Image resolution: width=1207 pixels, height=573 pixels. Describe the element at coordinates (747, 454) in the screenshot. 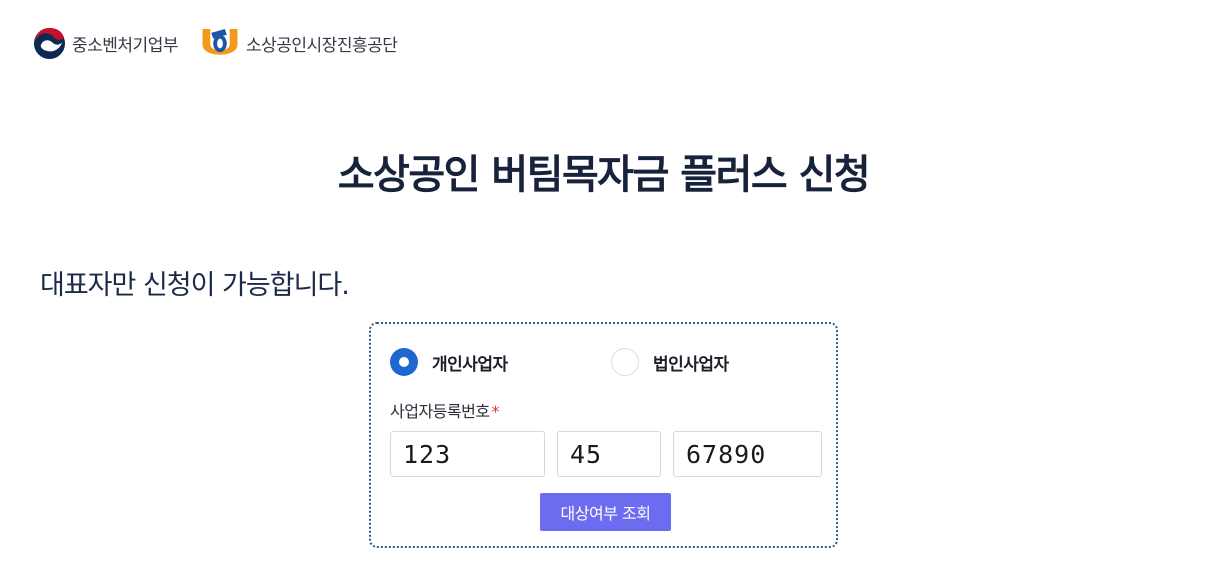

I see `biz-number-part3-input` at that location.